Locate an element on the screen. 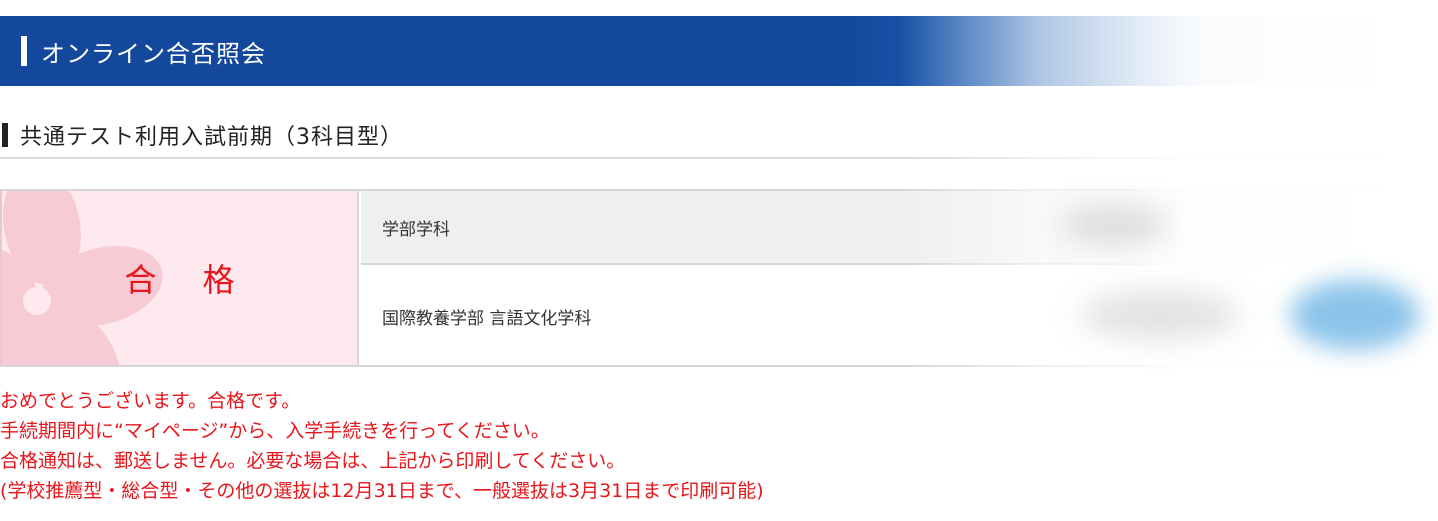  page-title: オンライン合否照会 is located at coordinates (153, 53).